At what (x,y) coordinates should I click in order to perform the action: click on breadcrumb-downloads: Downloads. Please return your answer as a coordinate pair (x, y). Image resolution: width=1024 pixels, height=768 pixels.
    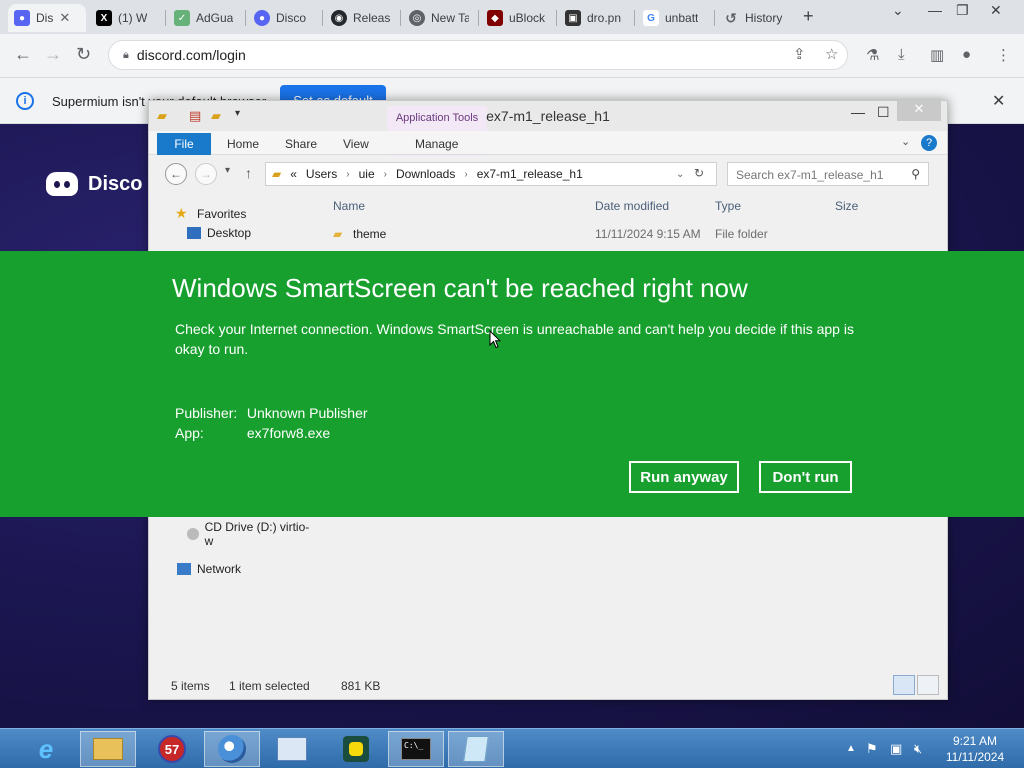
    Looking at the image, I should click on (425, 174).